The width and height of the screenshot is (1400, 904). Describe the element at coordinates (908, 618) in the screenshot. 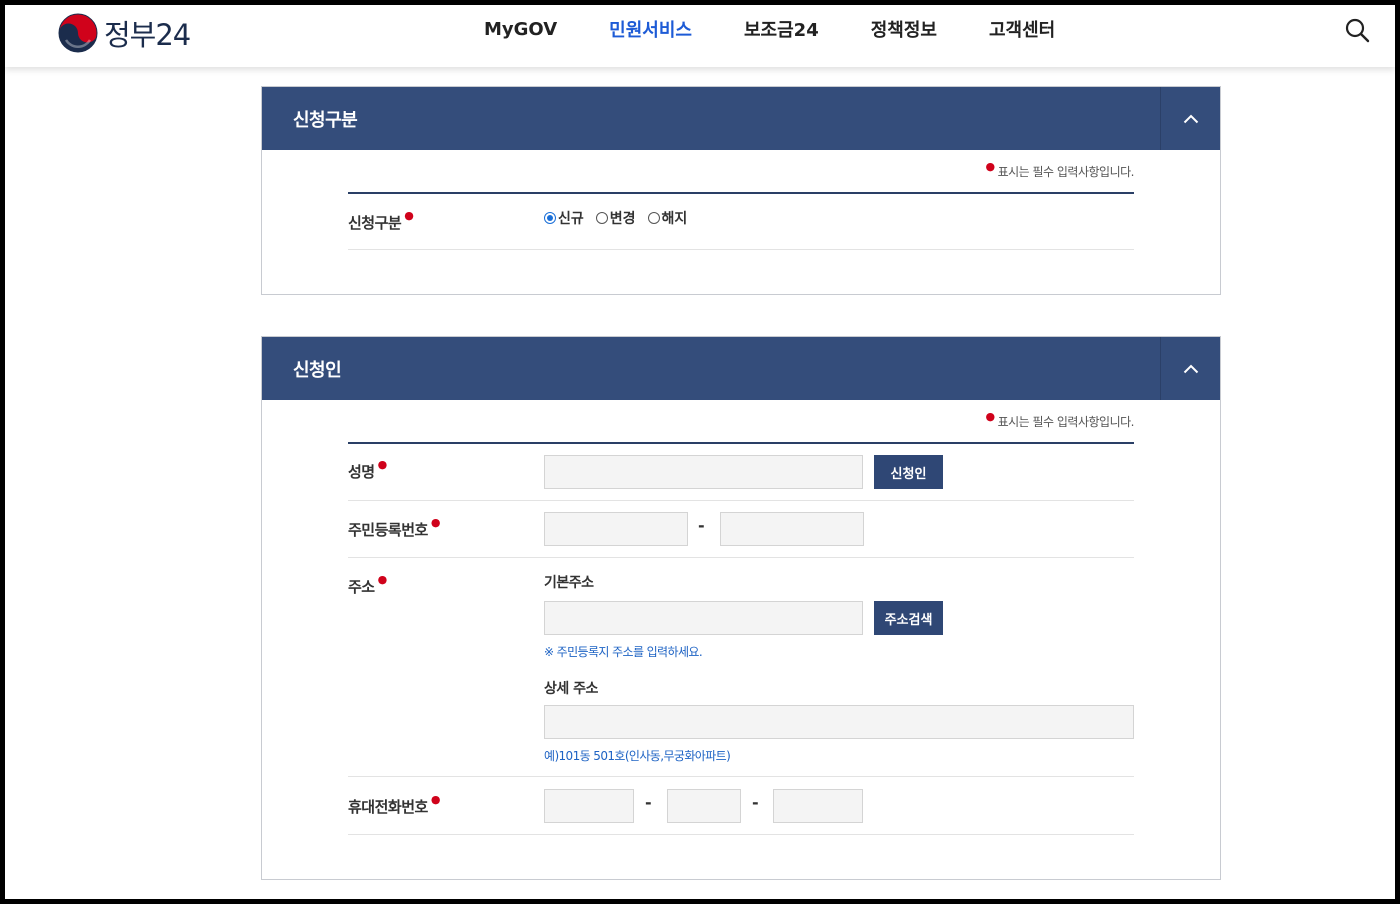

I see `address-search-button: 주소검색` at that location.